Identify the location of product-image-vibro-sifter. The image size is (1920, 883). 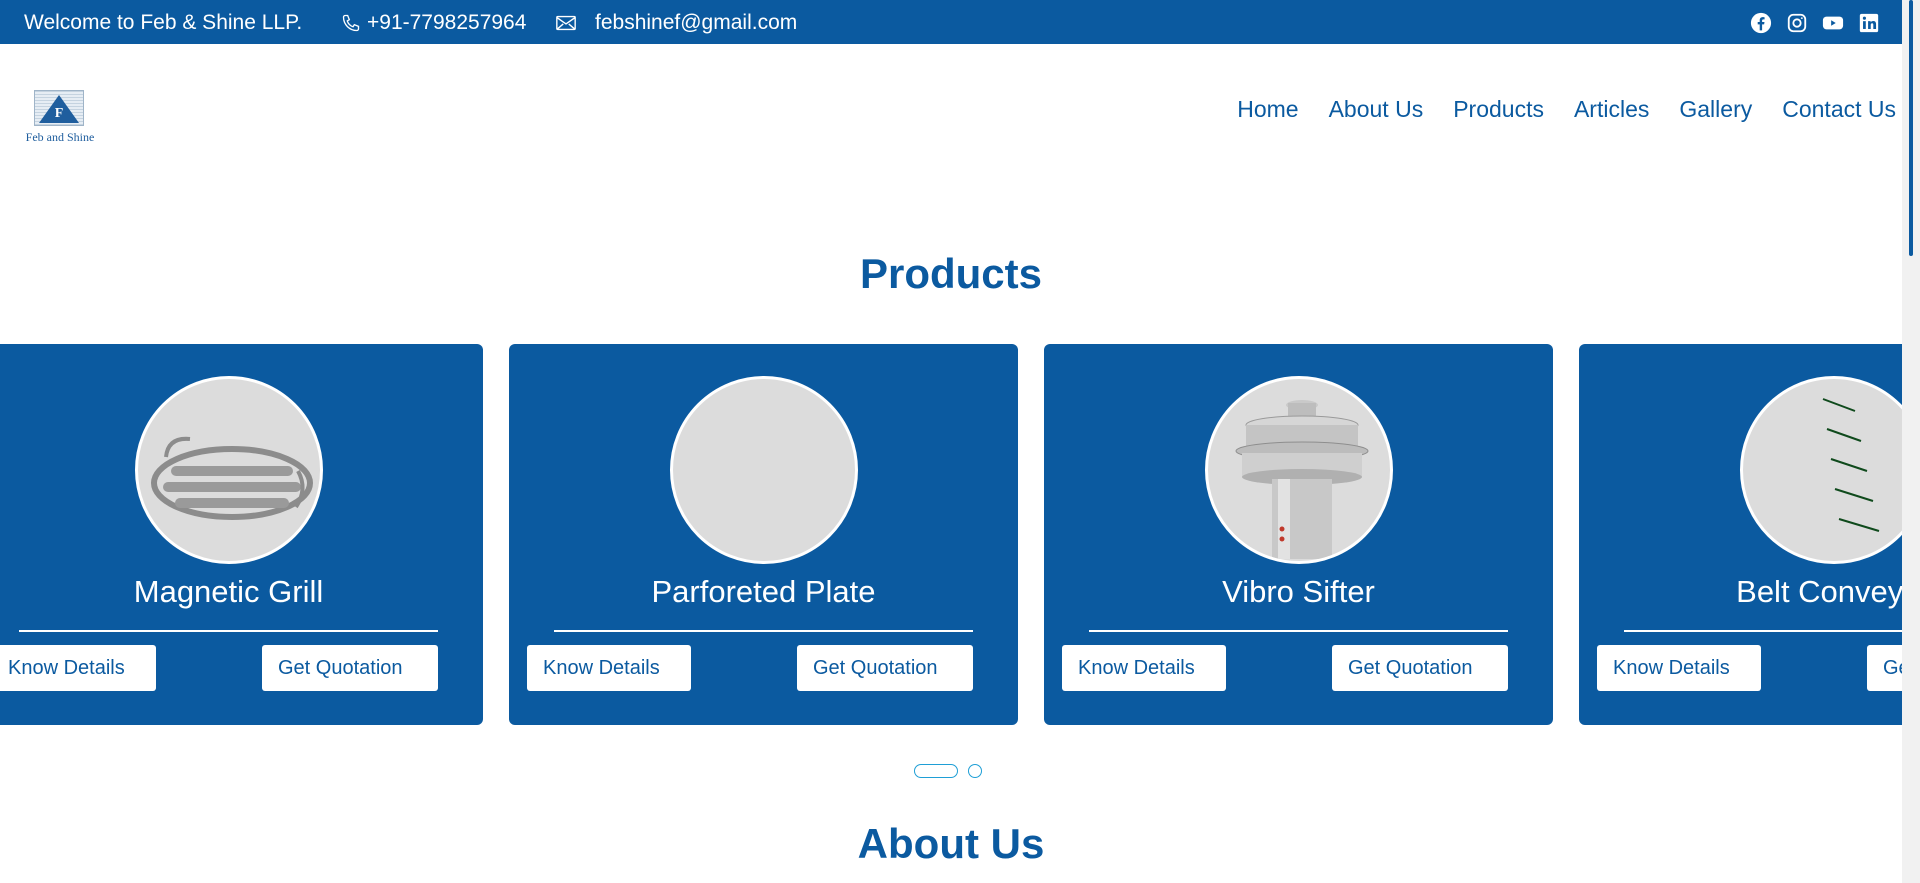
(1298, 470).